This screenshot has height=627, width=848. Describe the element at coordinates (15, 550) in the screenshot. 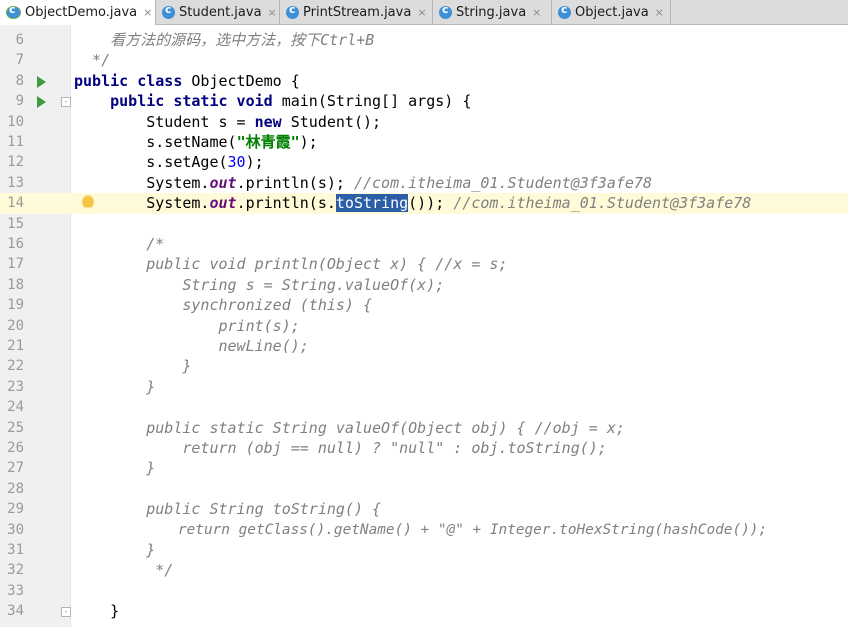

I see `line-number: 31` at that location.